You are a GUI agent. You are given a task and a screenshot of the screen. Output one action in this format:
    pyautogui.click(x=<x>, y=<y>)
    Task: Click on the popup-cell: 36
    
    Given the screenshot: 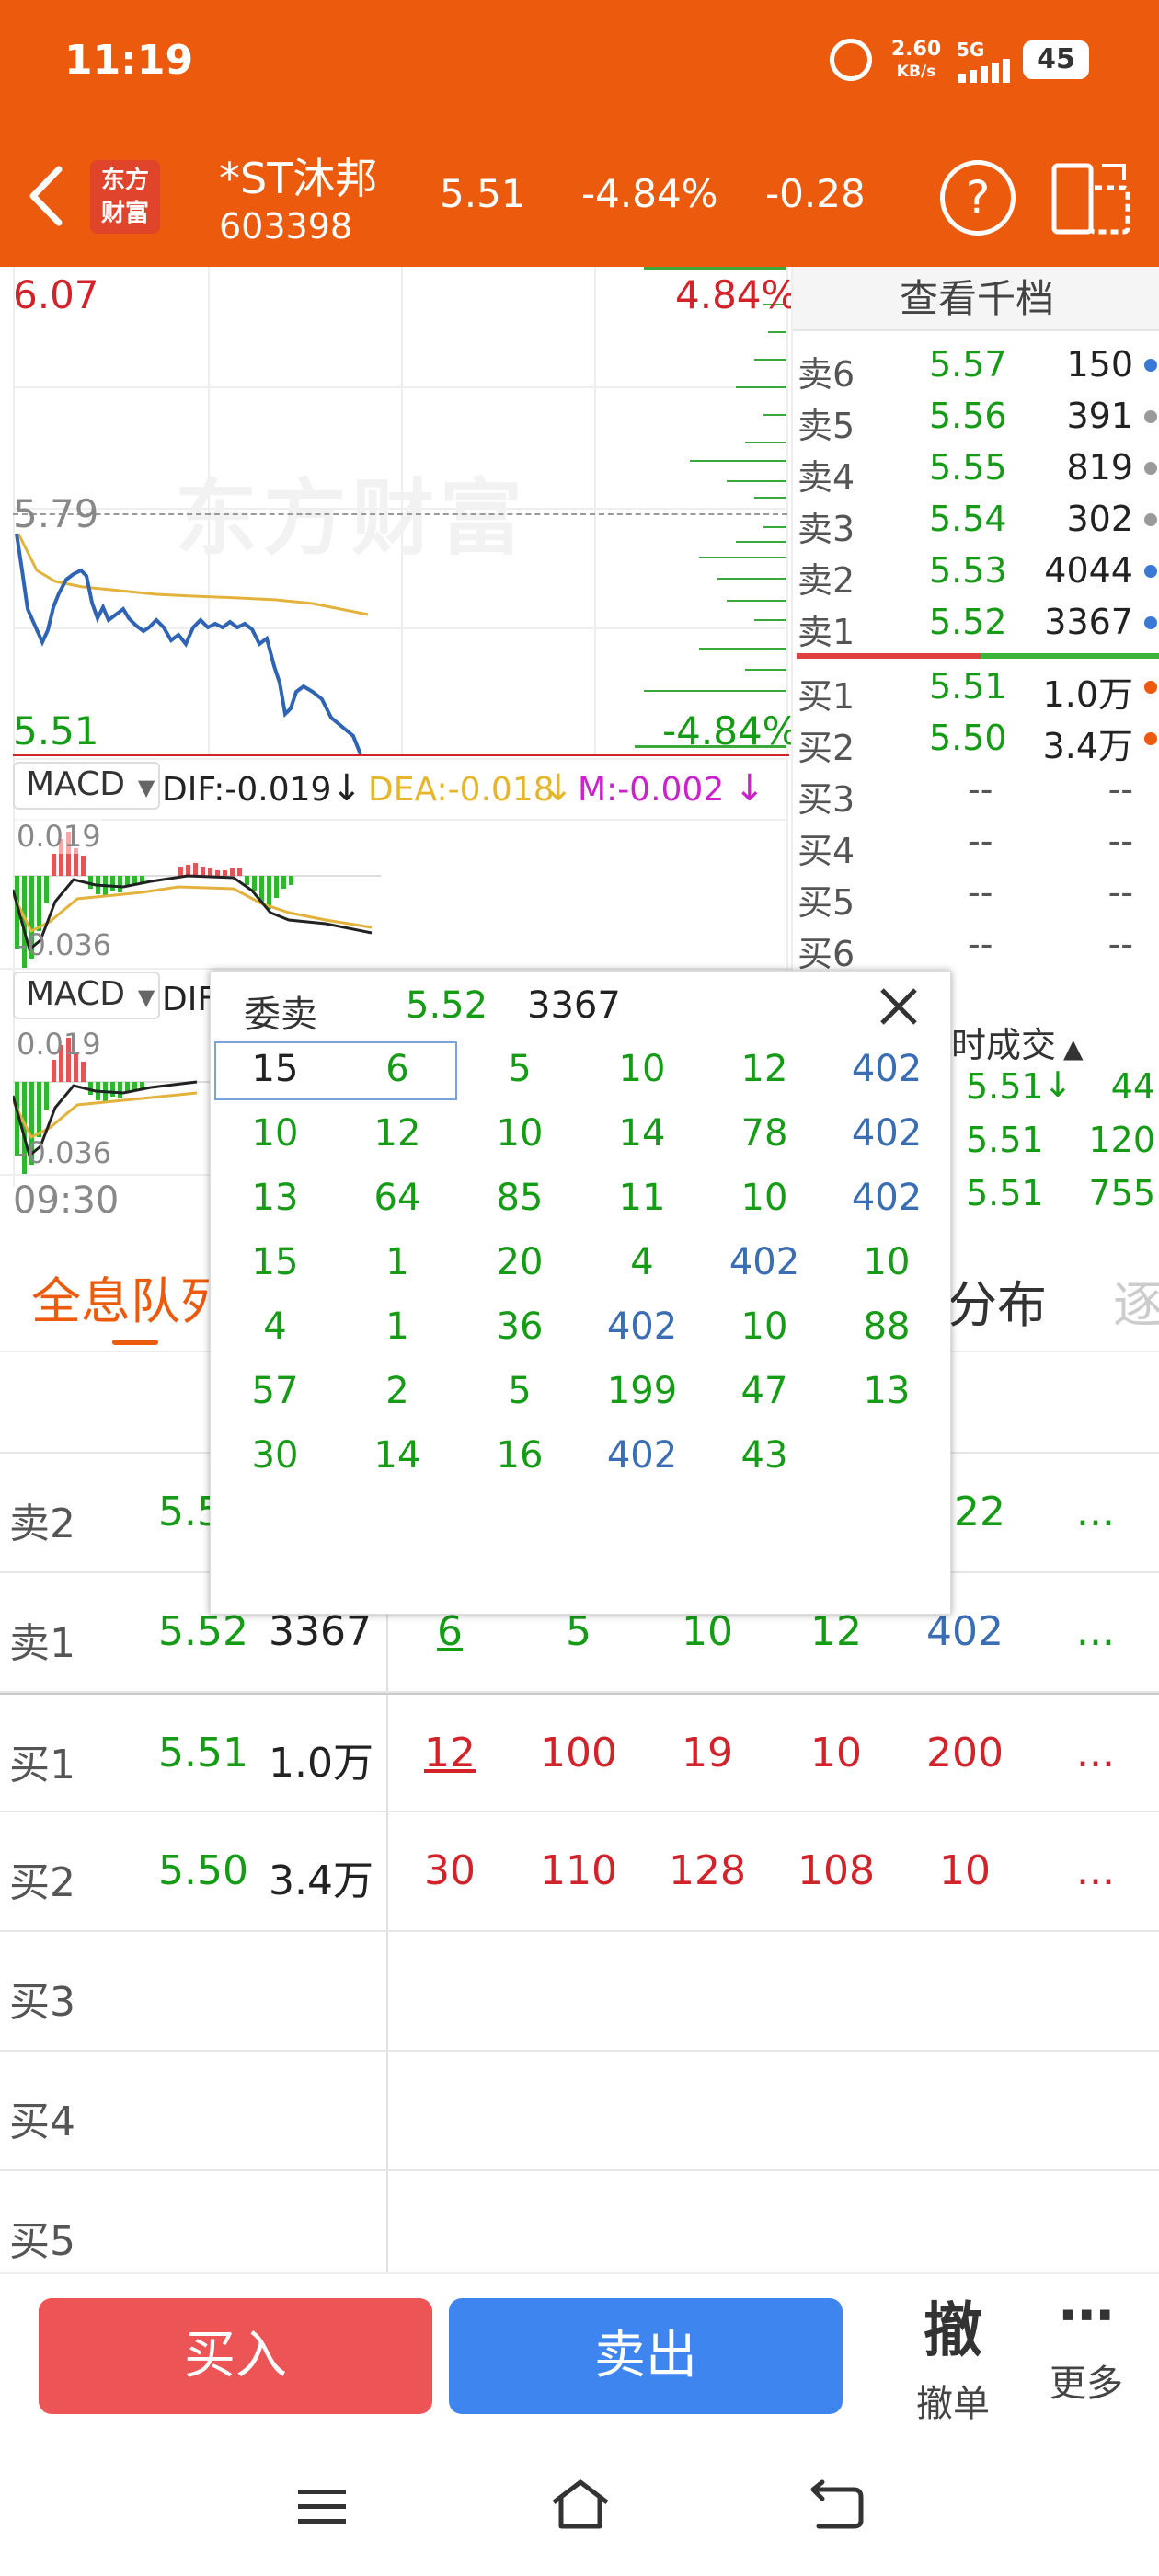 What is the action you would take?
    pyautogui.click(x=519, y=1326)
    